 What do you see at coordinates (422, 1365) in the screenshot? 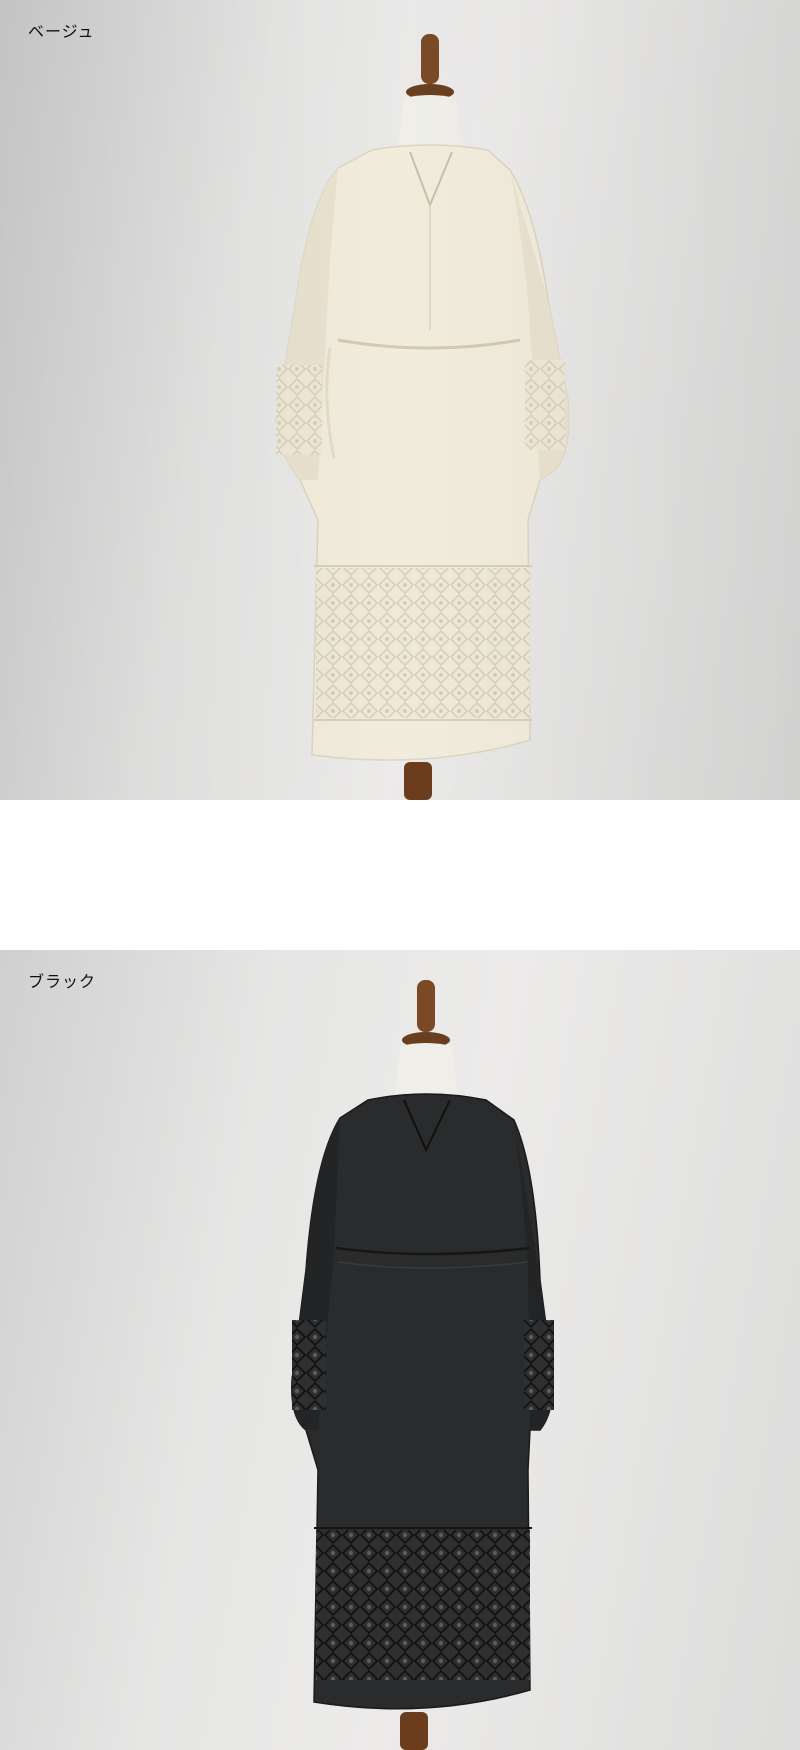
I see `black-dress-image` at bounding box center [422, 1365].